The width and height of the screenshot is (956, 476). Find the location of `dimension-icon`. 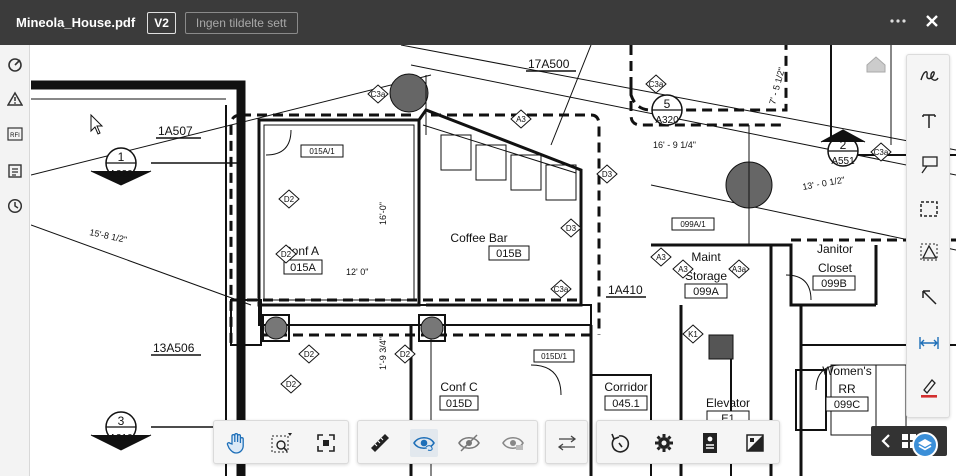

dimension-icon is located at coordinates (929, 343).